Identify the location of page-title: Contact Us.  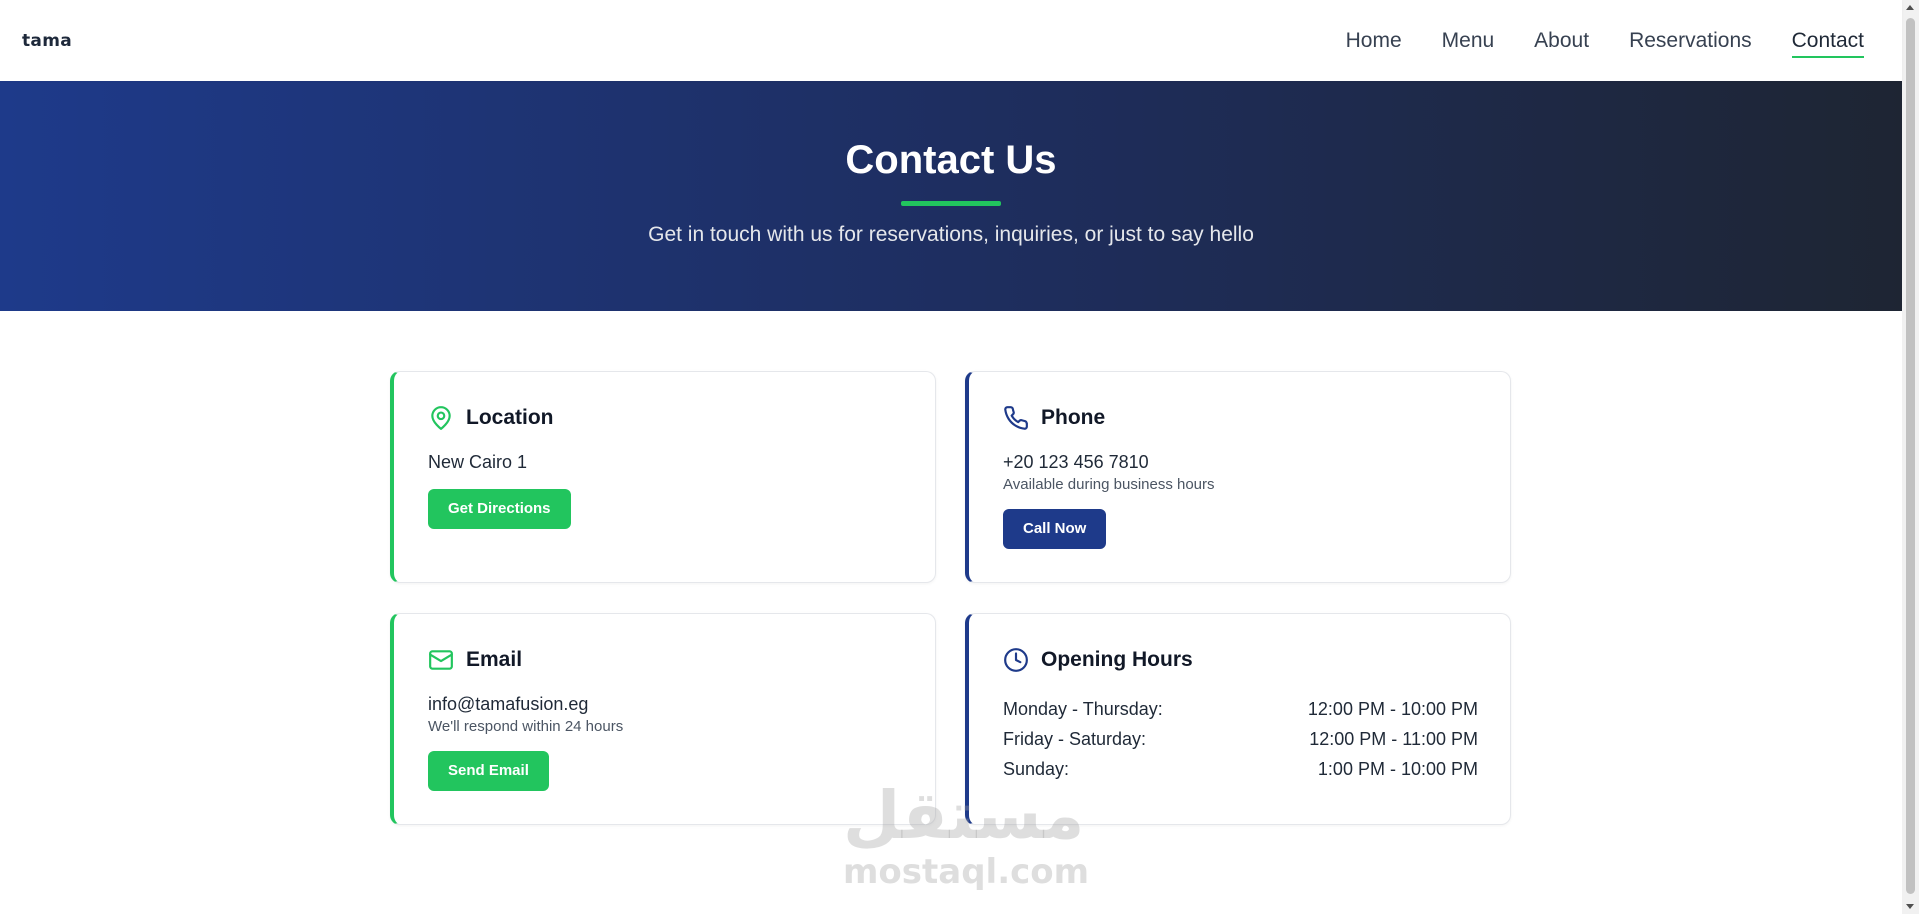
(951, 160).